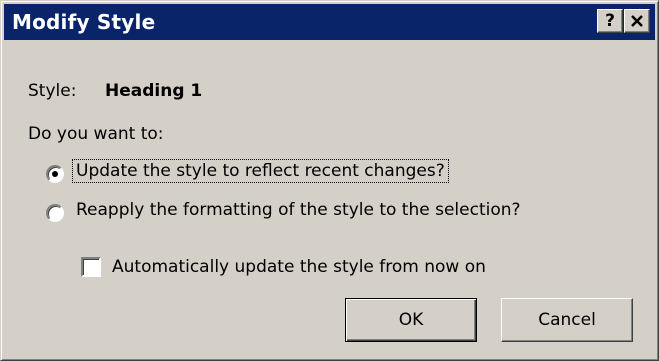  What do you see at coordinates (610, 21) in the screenshot?
I see `help-button: ?` at bounding box center [610, 21].